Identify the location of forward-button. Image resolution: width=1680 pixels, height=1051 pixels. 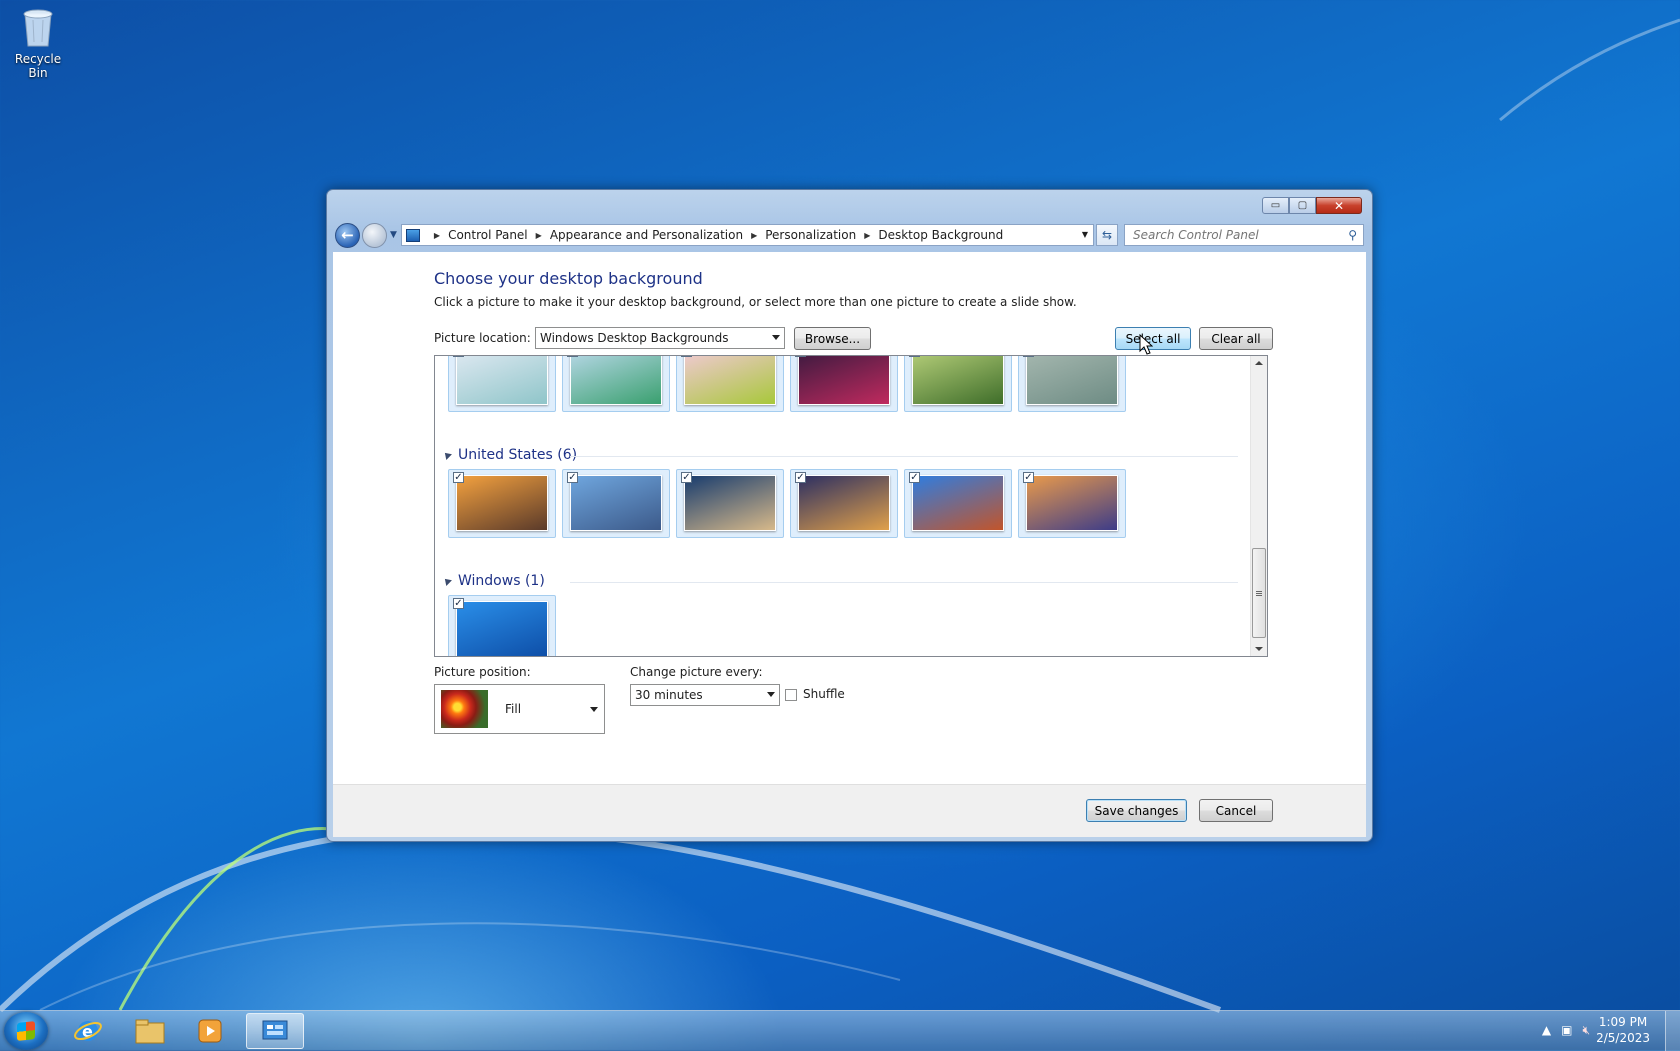
(374, 235).